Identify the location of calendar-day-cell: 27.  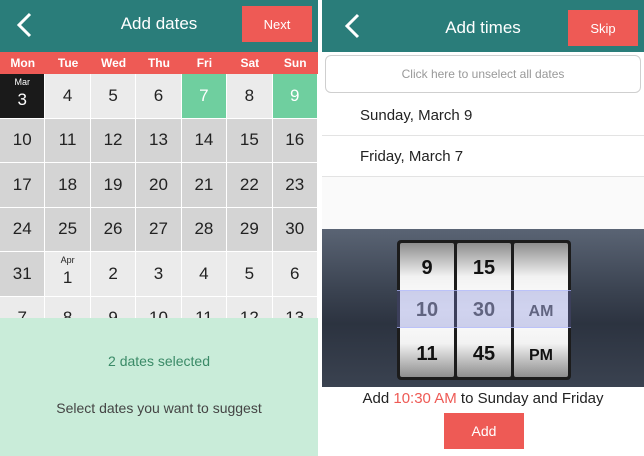
(159, 229).